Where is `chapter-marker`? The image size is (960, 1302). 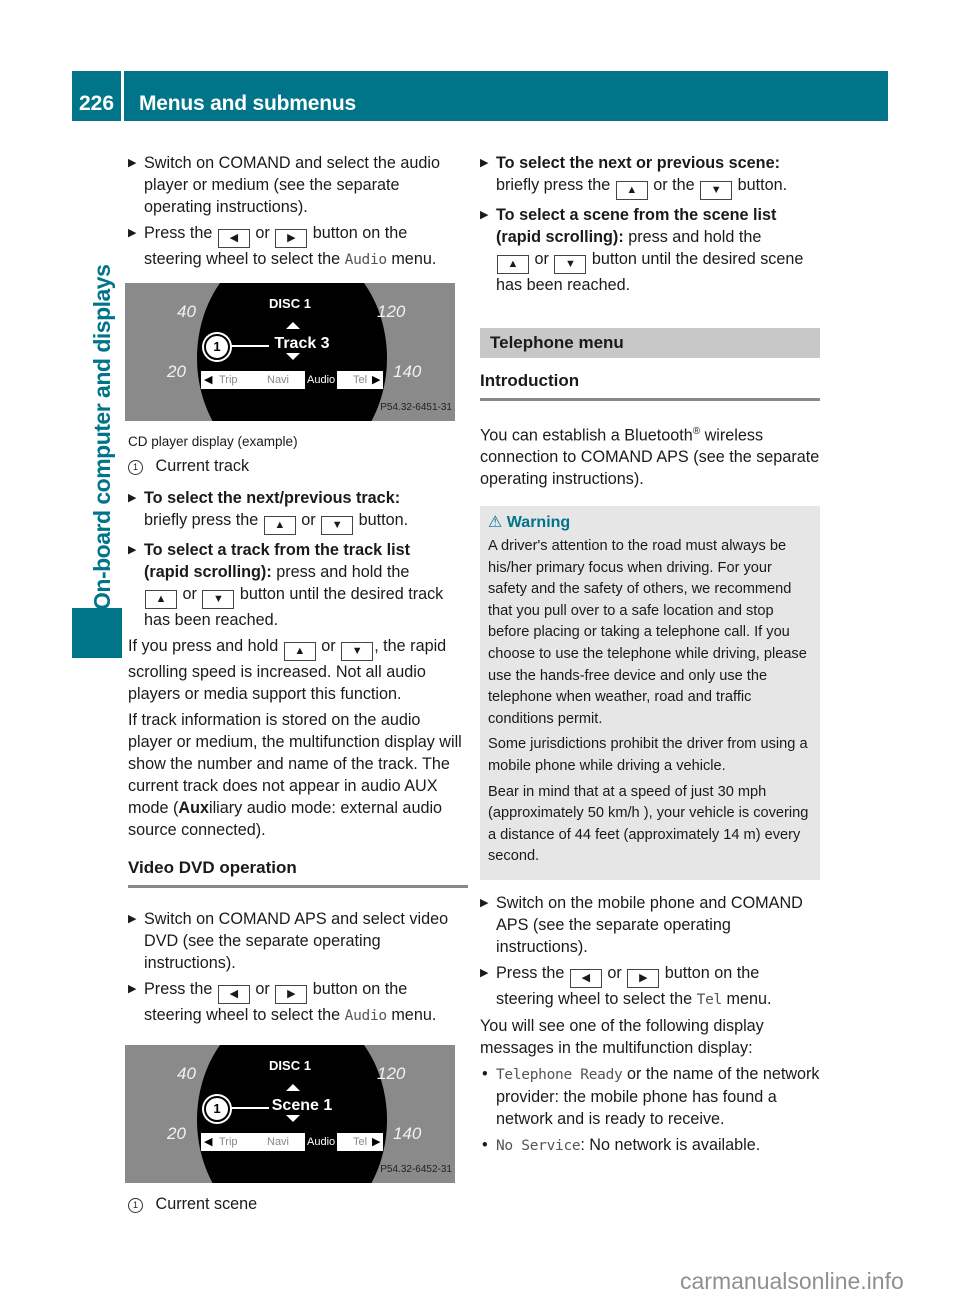
chapter-marker is located at coordinates (97, 633).